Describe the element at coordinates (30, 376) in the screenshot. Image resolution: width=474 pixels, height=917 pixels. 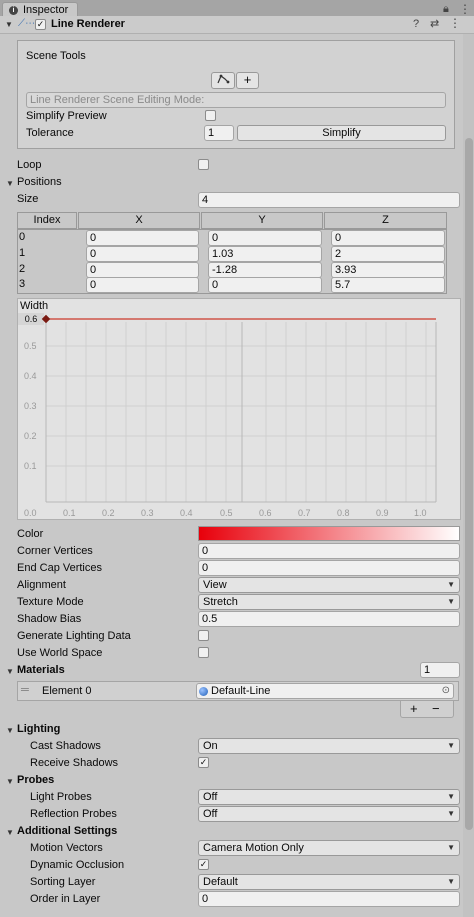
I see `y-tick: 0.4` at that location.